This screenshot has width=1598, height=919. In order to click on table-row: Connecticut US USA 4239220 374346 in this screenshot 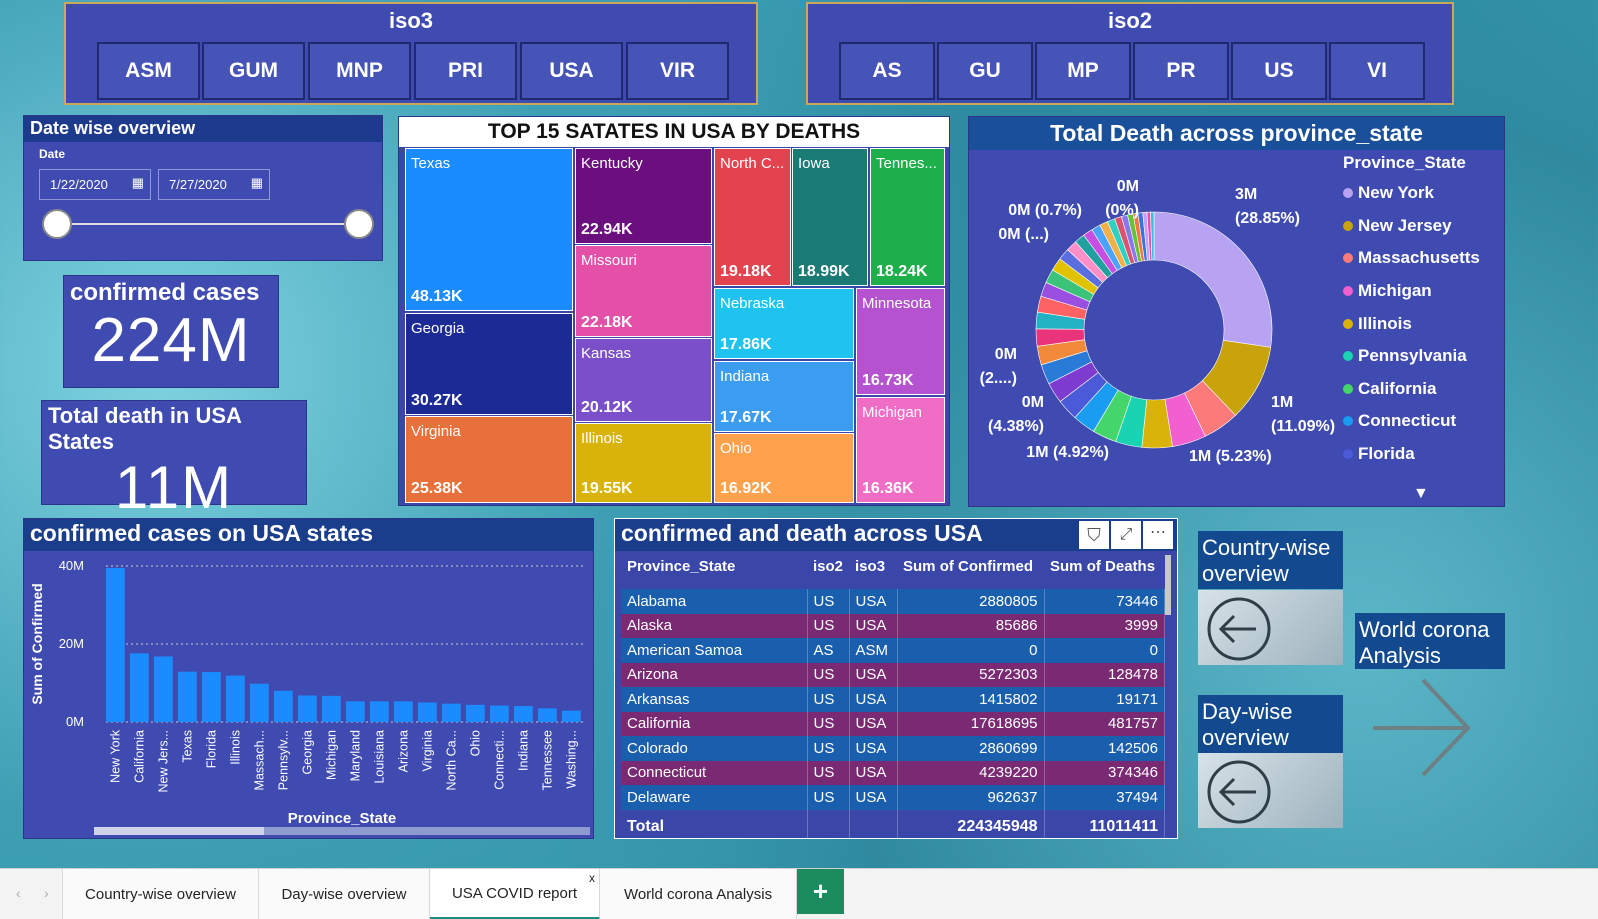, I will do `click(893, 772)`.